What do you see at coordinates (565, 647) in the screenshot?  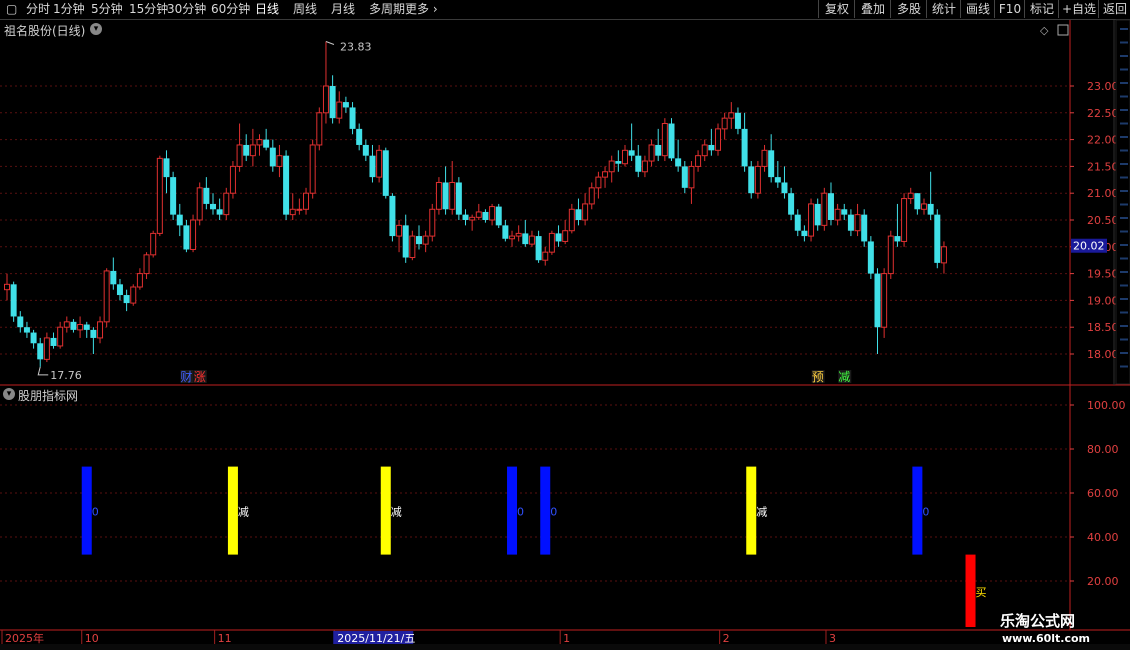 I see `status-strip` at bounding box center [565, 647].